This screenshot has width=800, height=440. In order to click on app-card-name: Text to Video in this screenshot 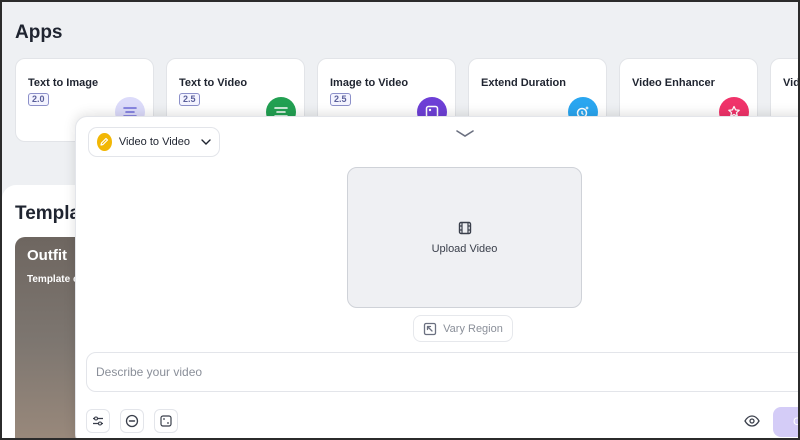, I will do `click(213, 83)`.